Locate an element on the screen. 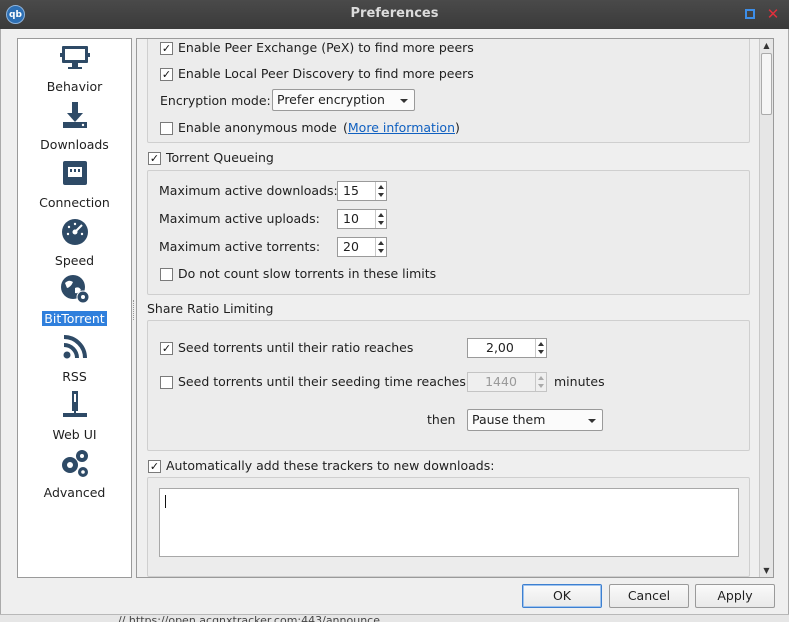  sidebar-item-label: Behavior is located at coordinates (74, 86).